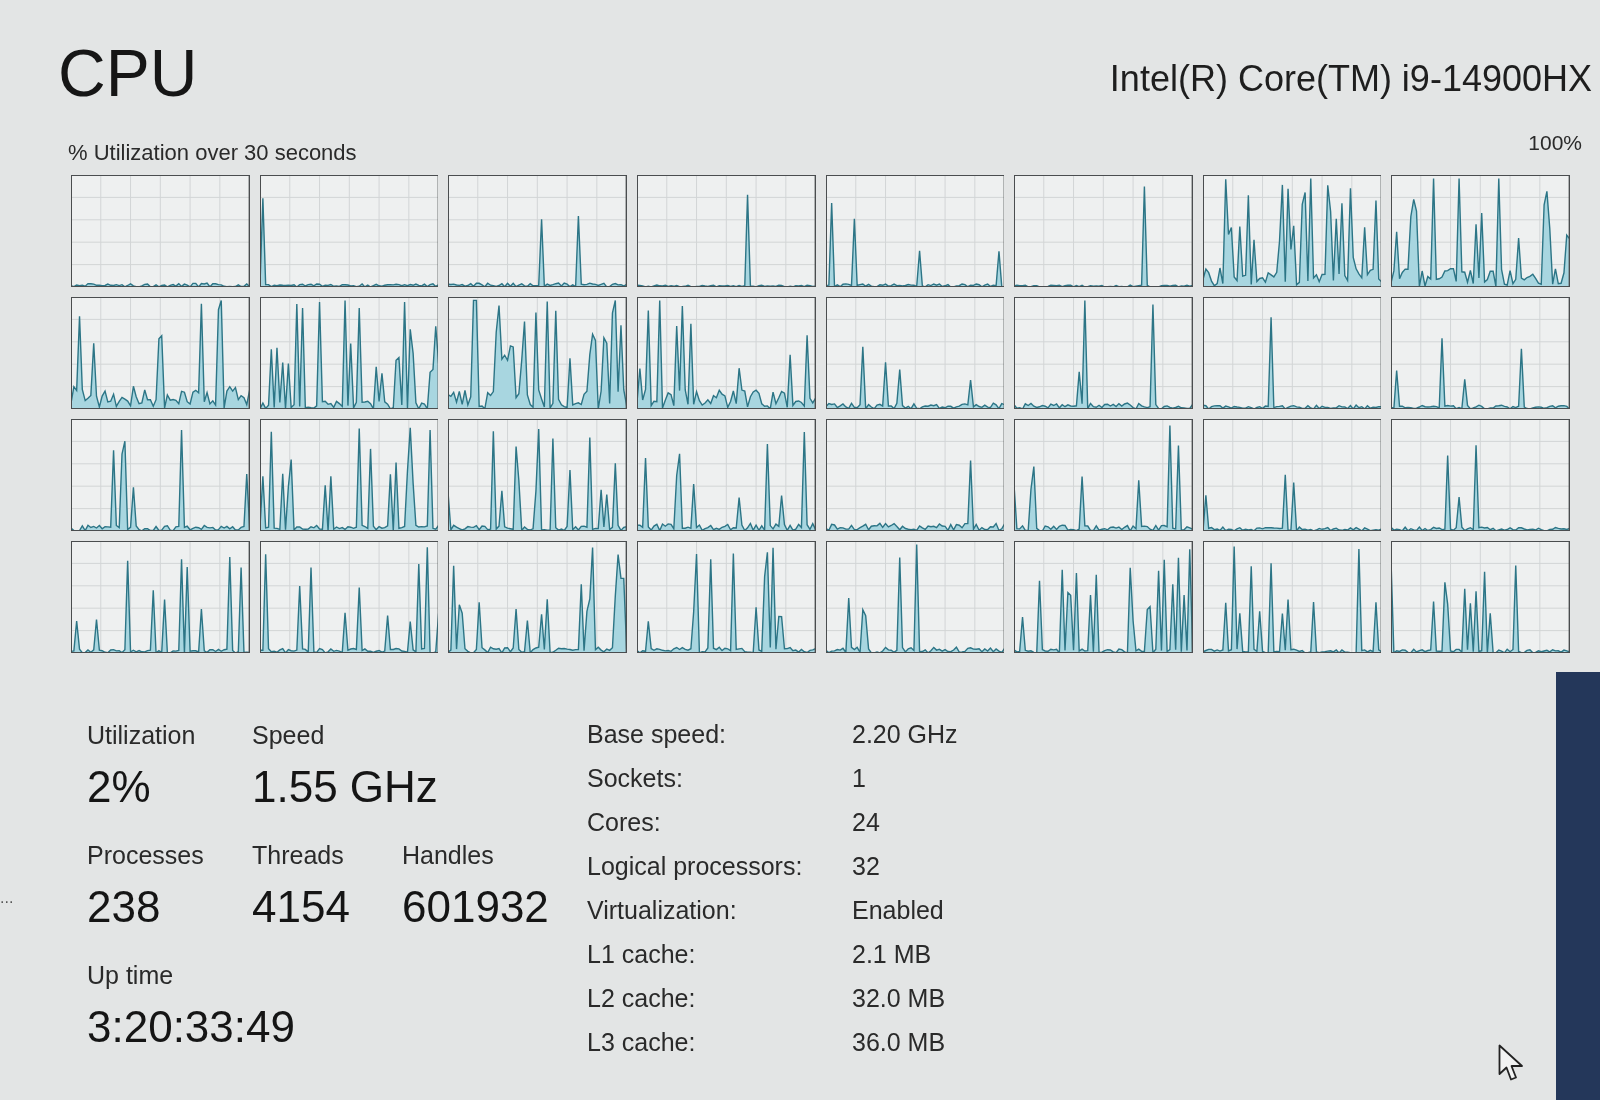 The image size is (1600, 1100). I want to click on detail-label: L2 cache:, so click(642, 998).